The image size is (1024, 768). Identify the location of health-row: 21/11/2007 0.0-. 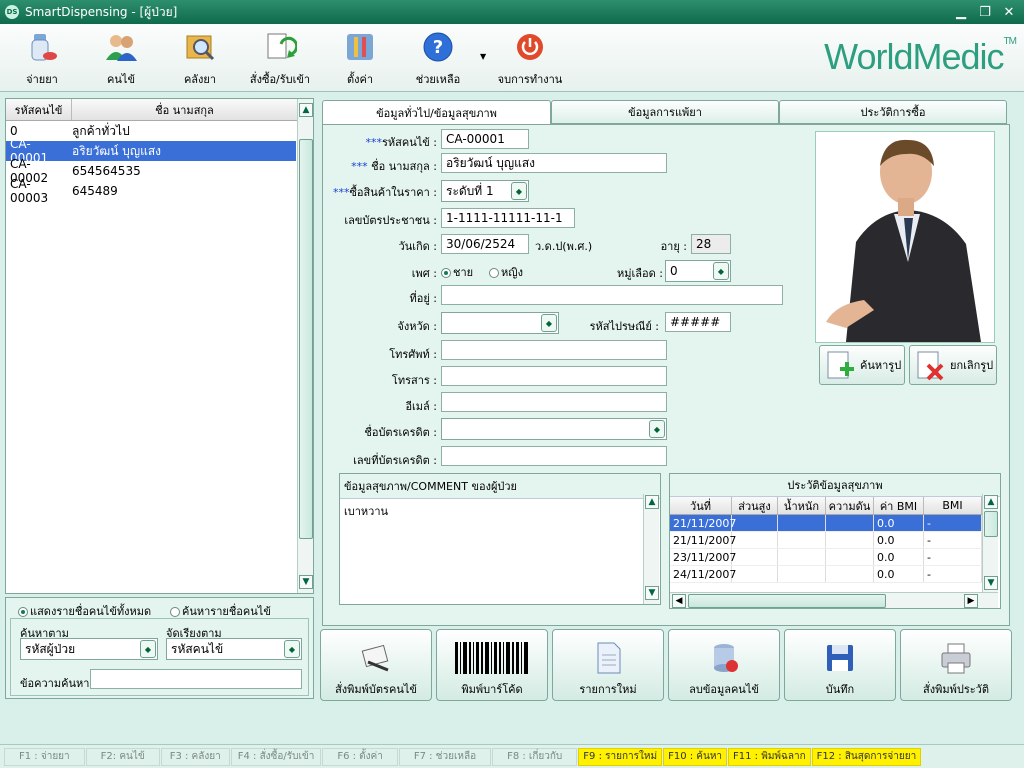
(826, 540).